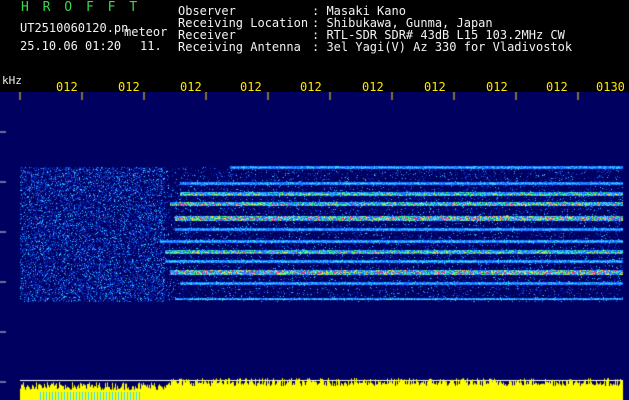 The height and width of the screenshot is (400, 629). I want to click on antenna-value: : 3el Yagi(V) Az 330 for Vladivostok, so click(442, 47).